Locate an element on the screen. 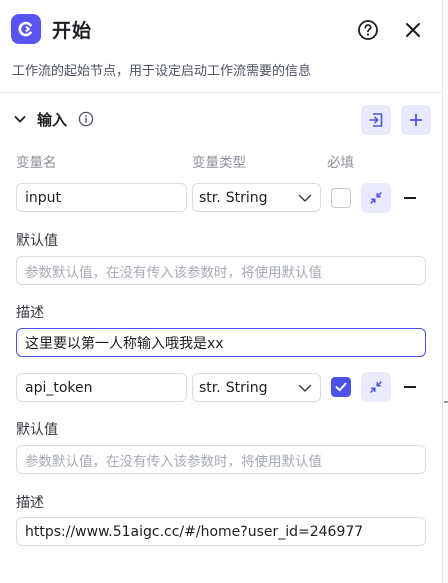  help-icon is located at coordinates (368, 30).